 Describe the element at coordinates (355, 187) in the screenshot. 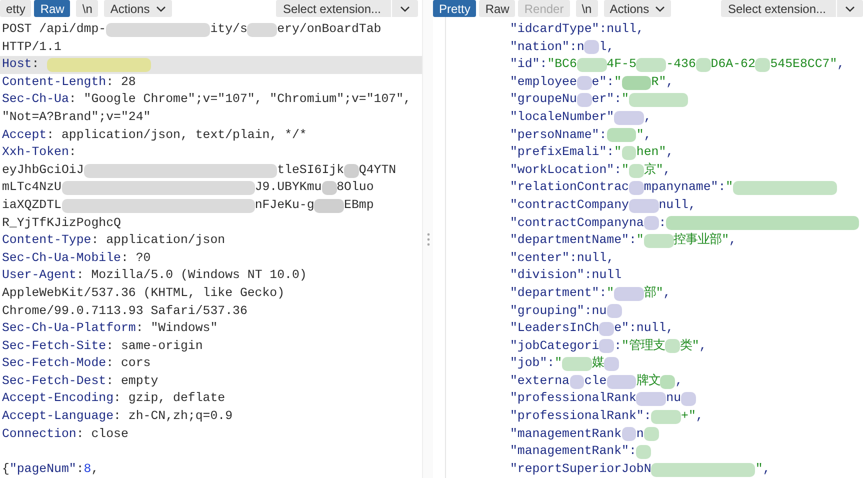

I see `code-text: 8Oluo` at that location.